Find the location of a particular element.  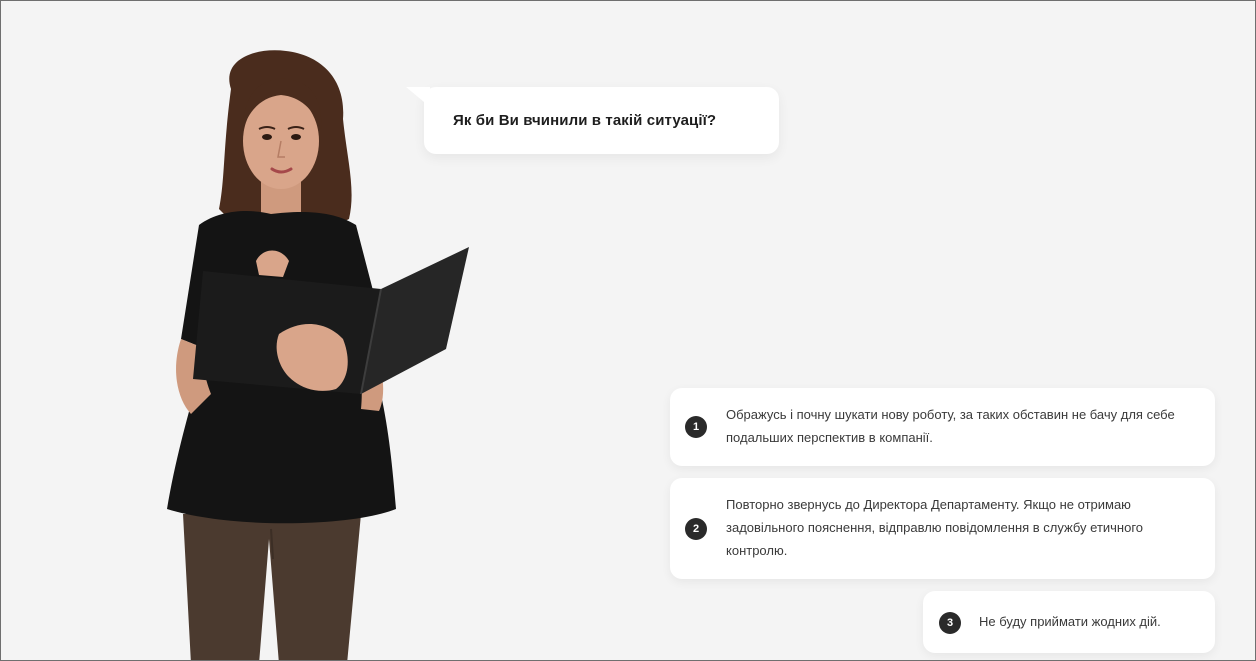

answer-number-badge: 1 is located at coordinates (696, 427).